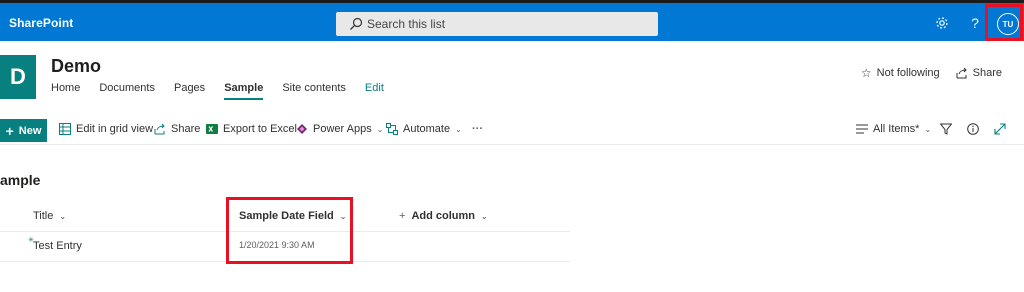 This screenshot has height=292, width=1024. I want to click on automate-menu: Automate ⌄, so click(424, 129).